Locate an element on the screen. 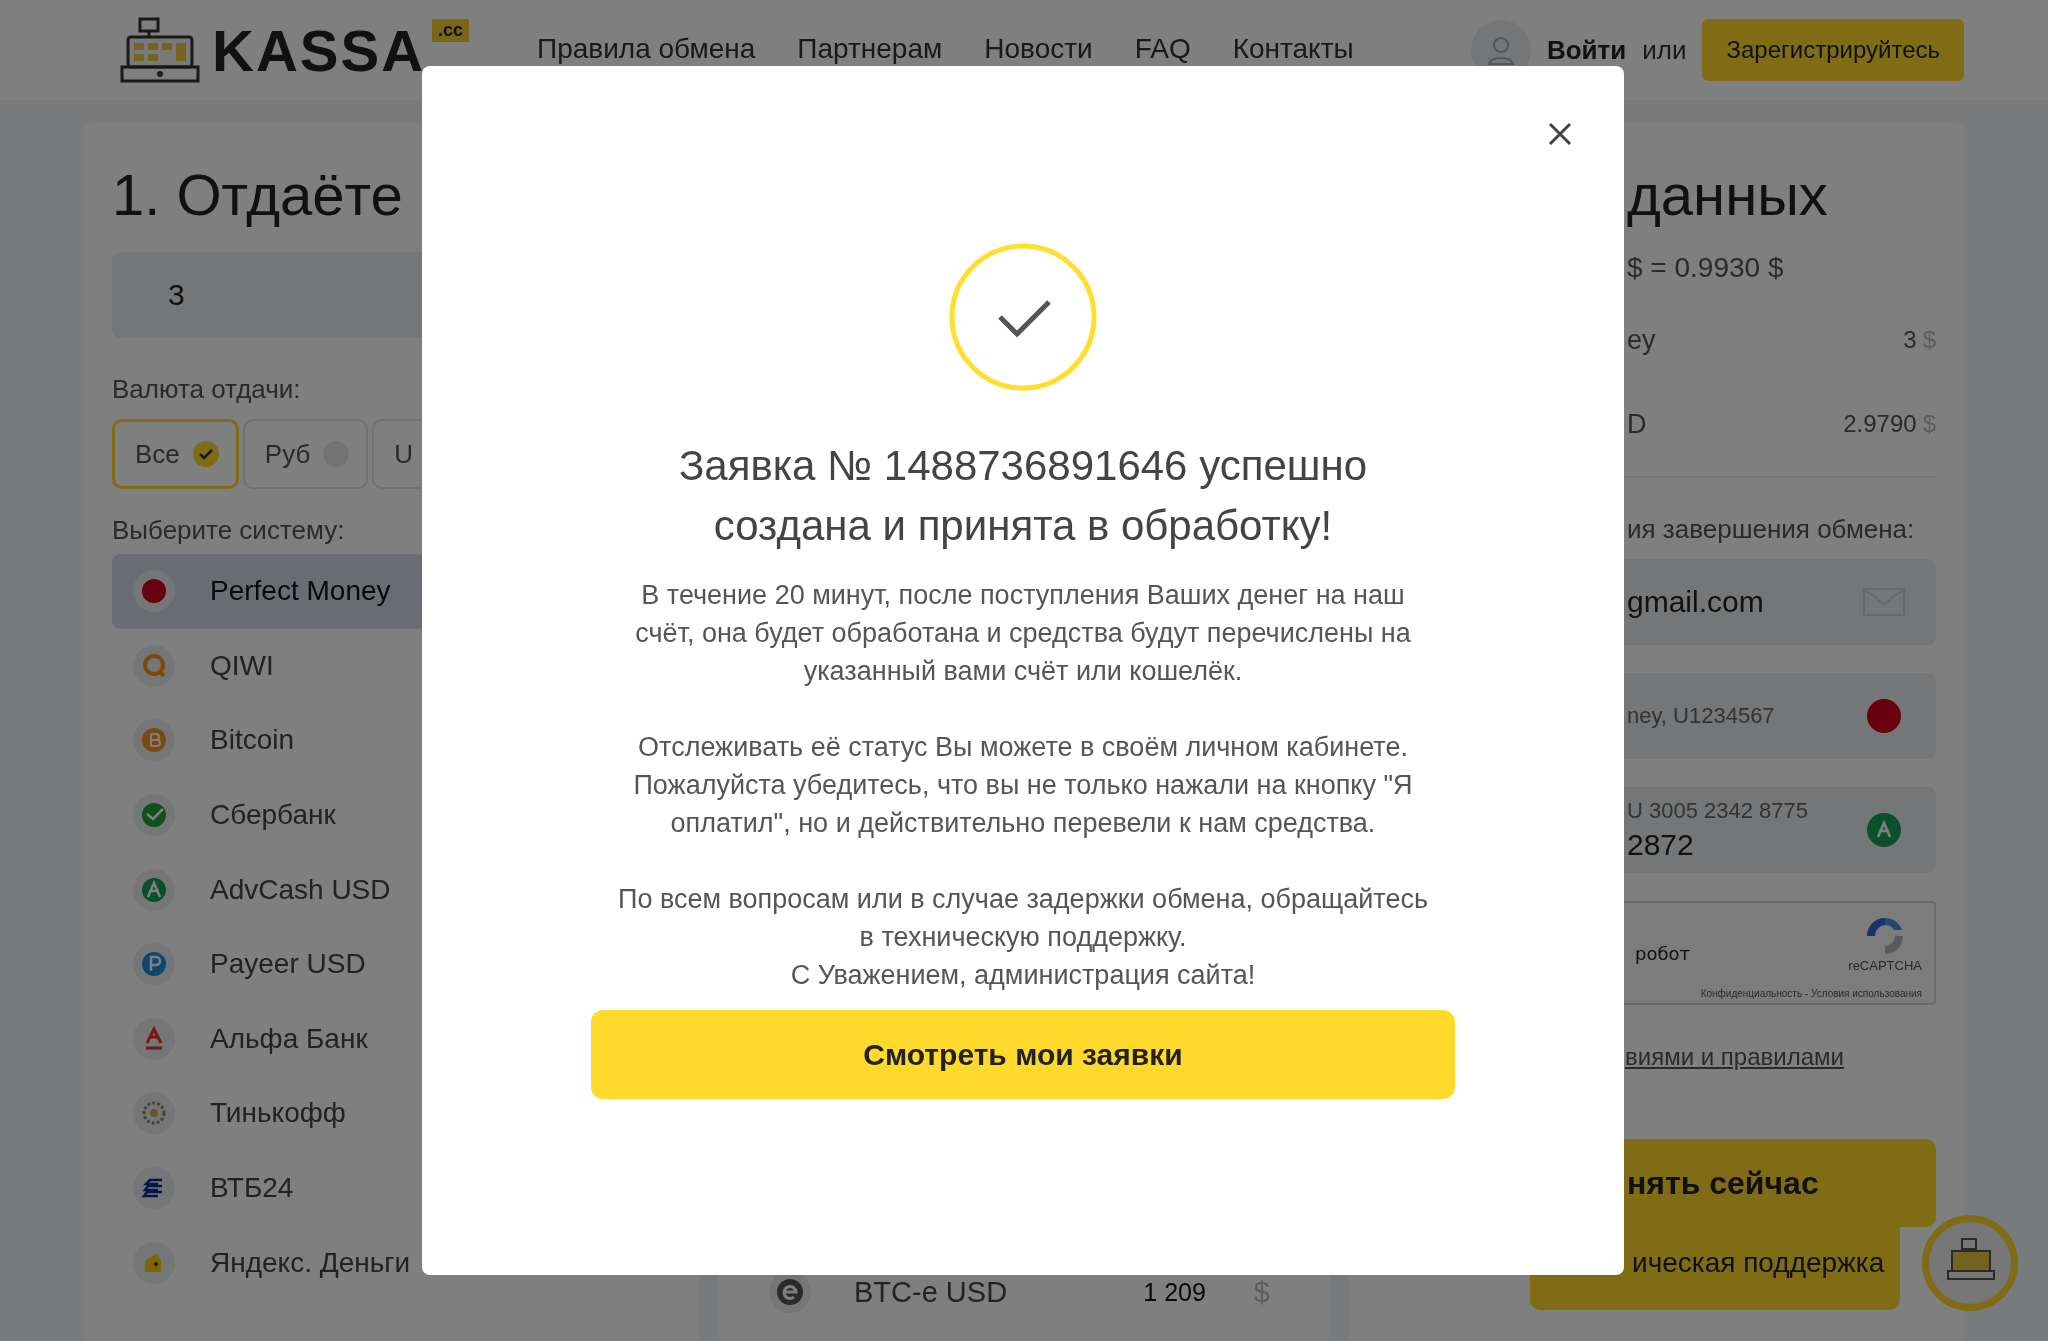 The image size is (2048, 1341). nav-link: FAQ is located at coordinates (1162, 49).